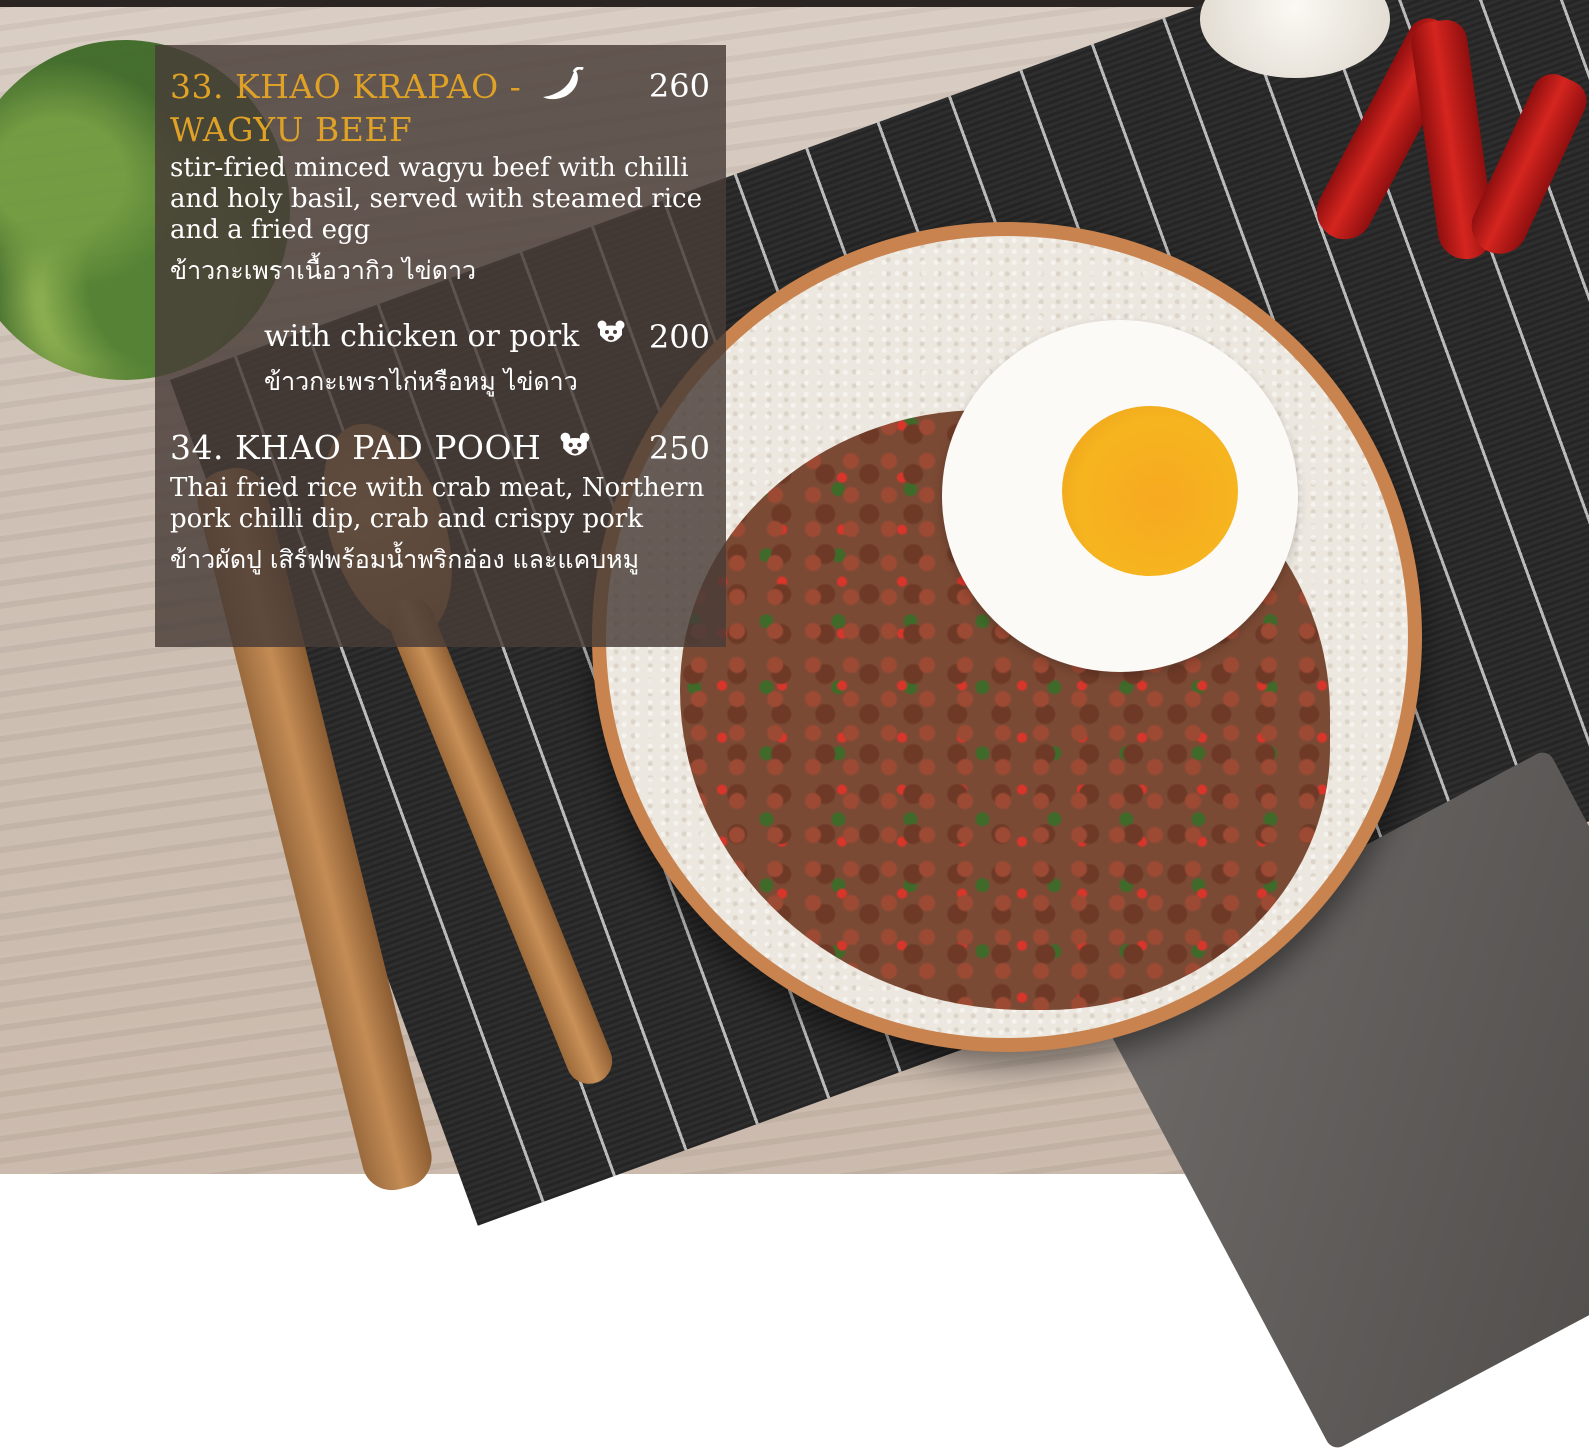  What do you see at coordinates (356, 447) in the screenshot?
I see `menu-item-title-line1: 34. KHAO PAD POOH` at bounding box center [356, 447].